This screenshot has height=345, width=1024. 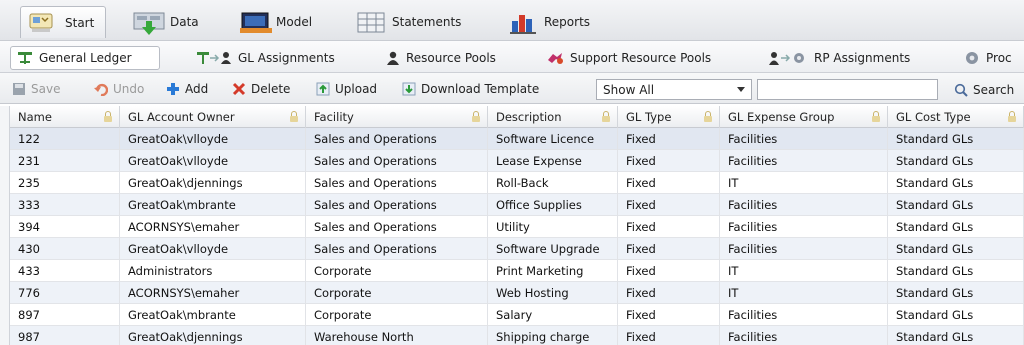 I want to click on table-cell: Roll-Back, so click(x=553, y=183).